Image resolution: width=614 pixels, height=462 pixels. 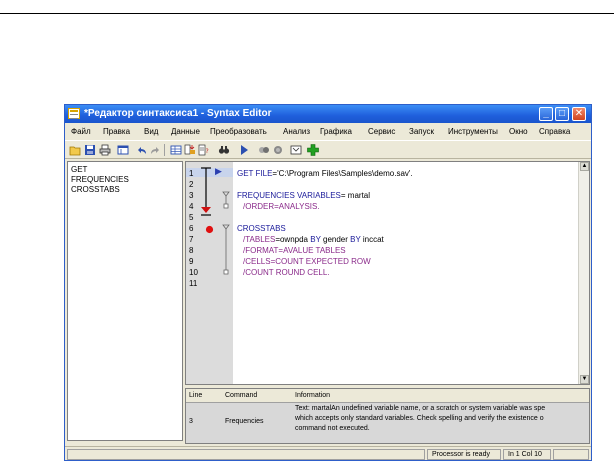 What do you see at coordinates (244, 421) in the screenshot?
I see `message-command: Frequencies` at bounding box center [244, 421].